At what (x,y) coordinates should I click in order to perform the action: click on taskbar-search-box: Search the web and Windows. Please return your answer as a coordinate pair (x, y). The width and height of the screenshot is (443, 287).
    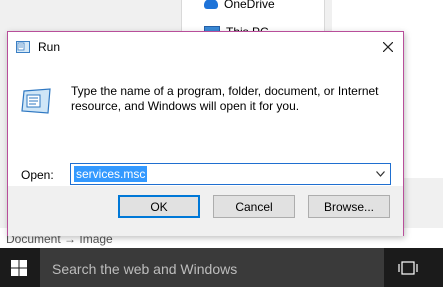
    Looking at the image, I should click on (212, 267).